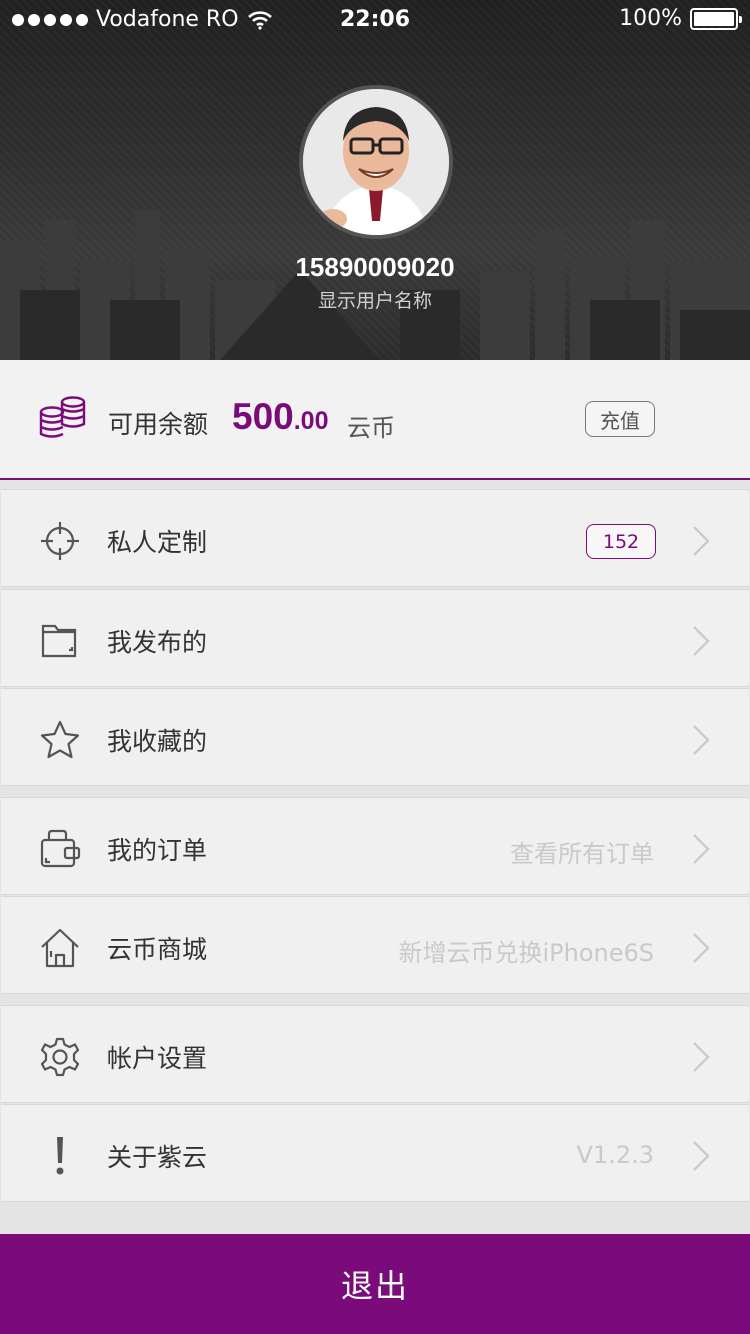 The height and width of the screenshot is (1334, 750). What do you see at coordinates (375, 638) in the screenshot?
I see `menu-item-published: 我发布的` at bounding box center [375, 638].